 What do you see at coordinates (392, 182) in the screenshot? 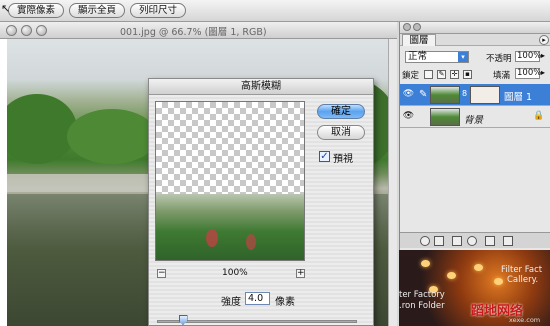
I see `vertical-scrollbar` at bounding box center [392, 182].